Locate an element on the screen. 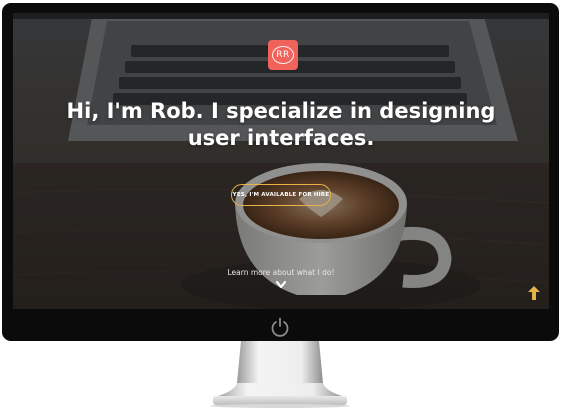 The image size is (561, 408). arrow-up-icon is located at coordinates (534, 293).